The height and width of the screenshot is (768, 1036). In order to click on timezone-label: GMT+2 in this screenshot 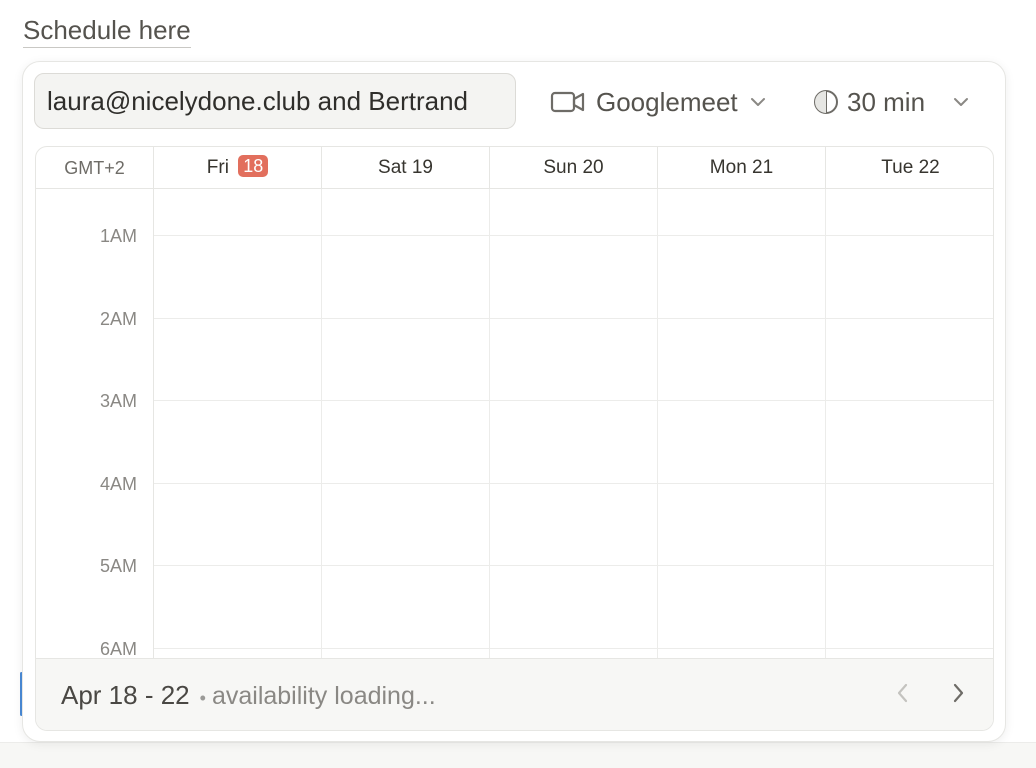, I will do `click(95, 168)`.